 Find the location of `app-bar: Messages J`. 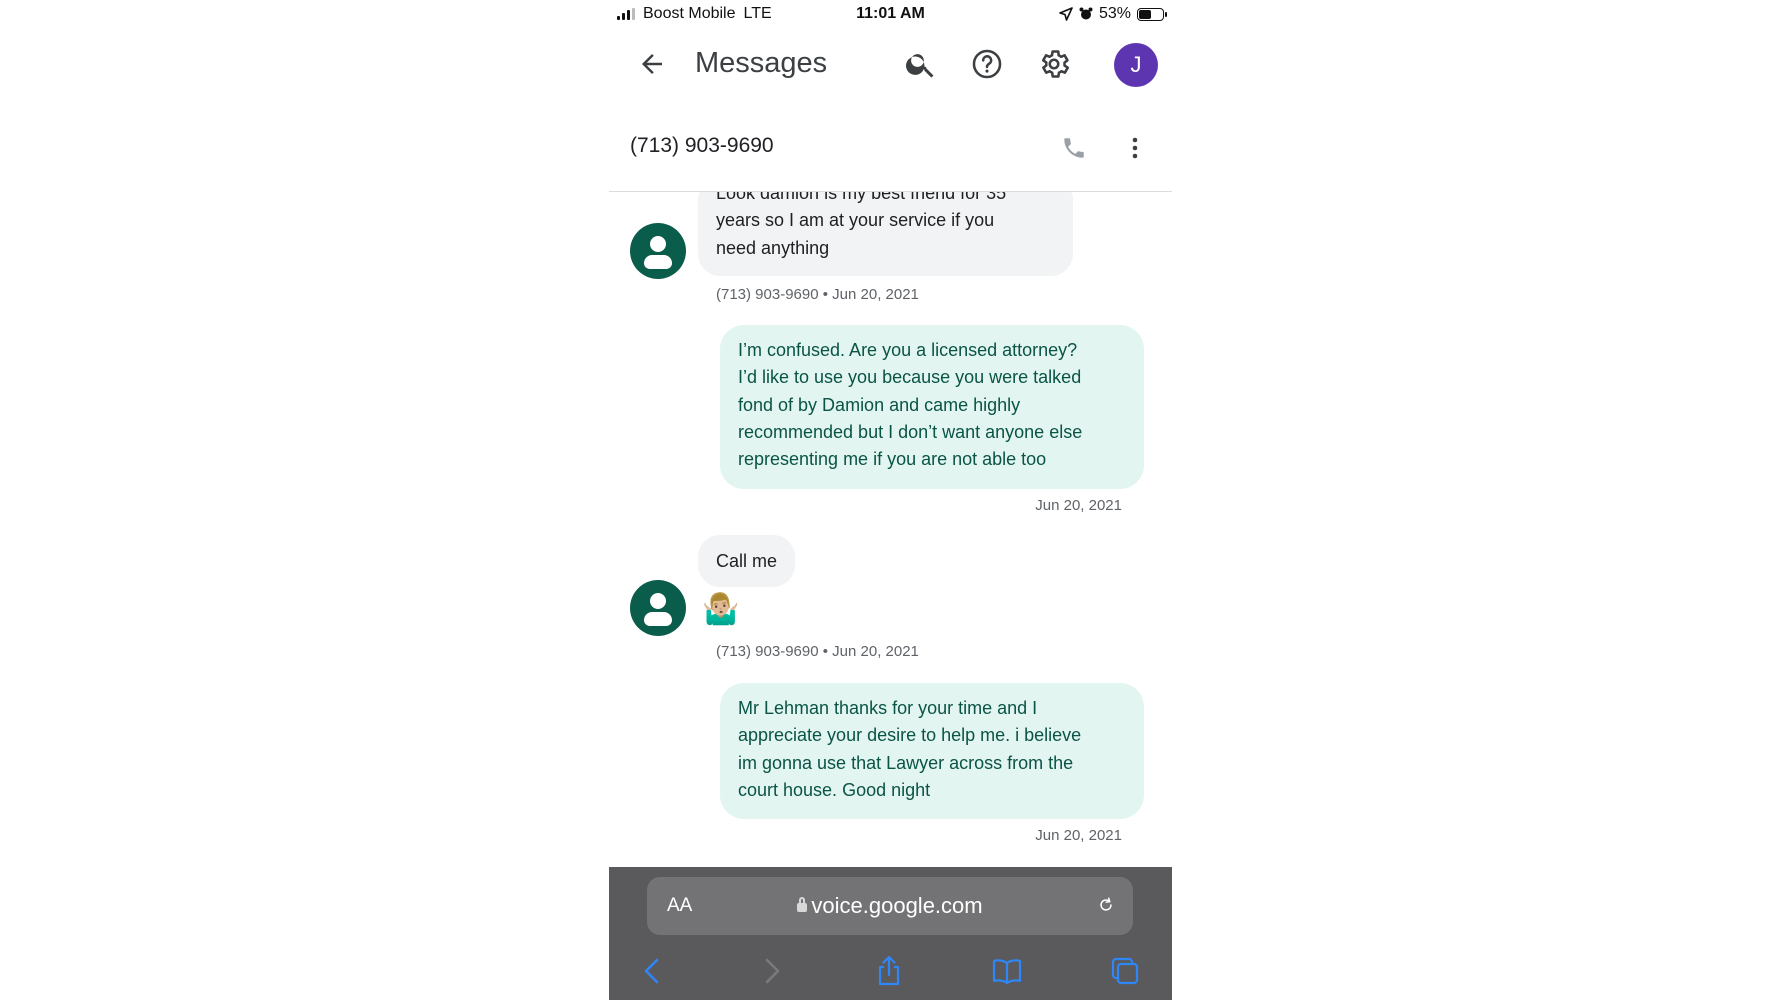

app-bar: Messages J is located at coordinates (890, 65).